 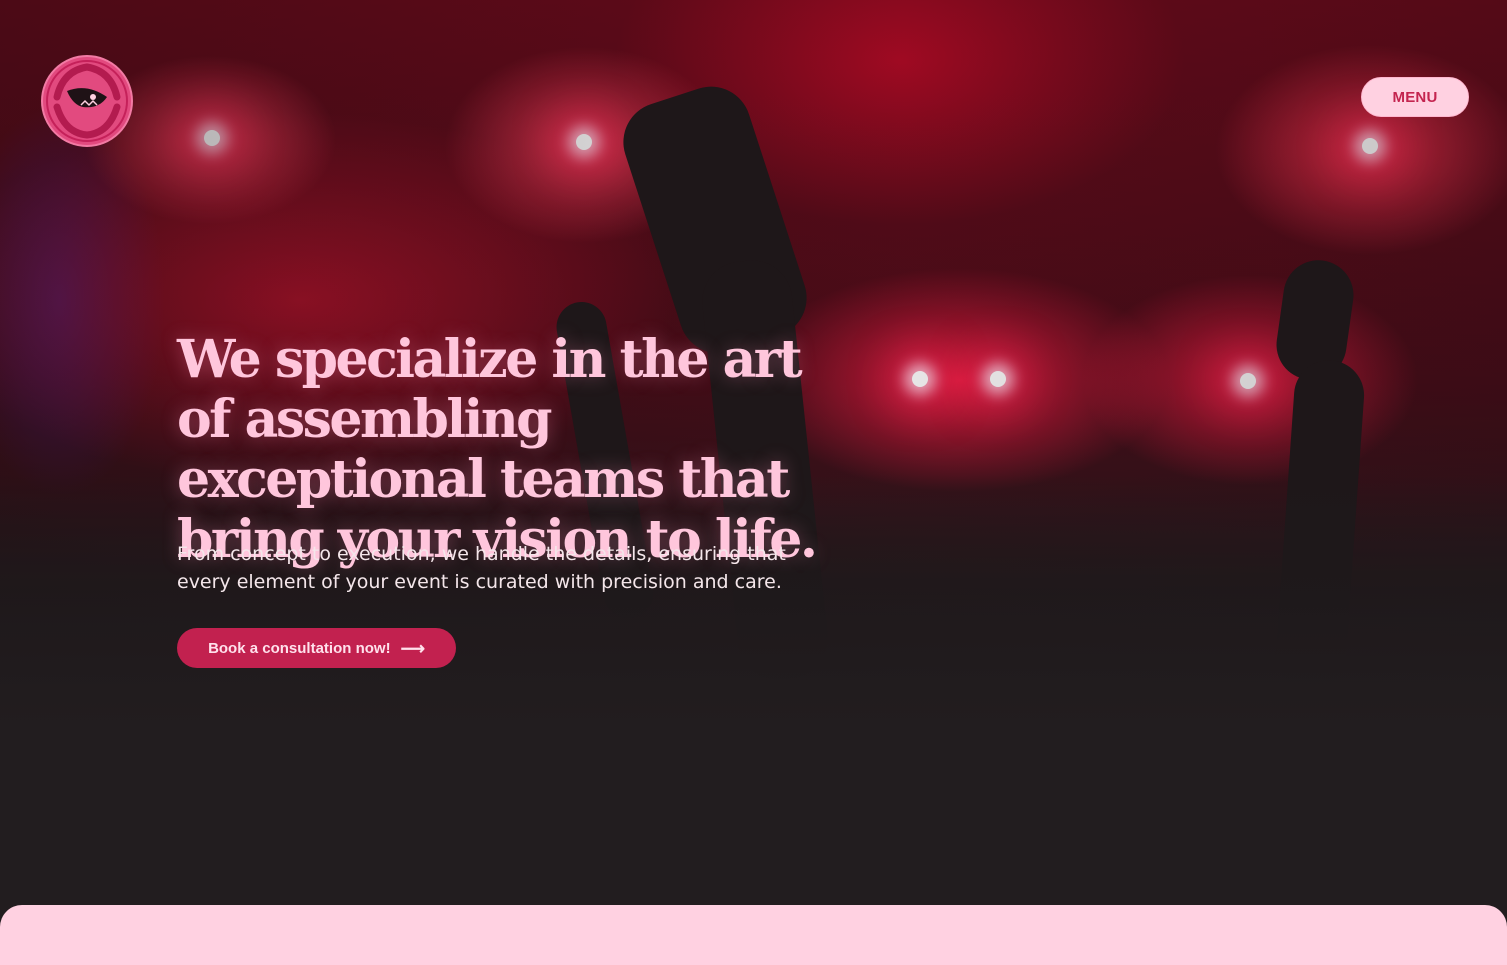 What do you see at coordinates (299, 648) in the screenshot?
I see `cta-label: Book a consultation now!` at bounding box center [299, 648].